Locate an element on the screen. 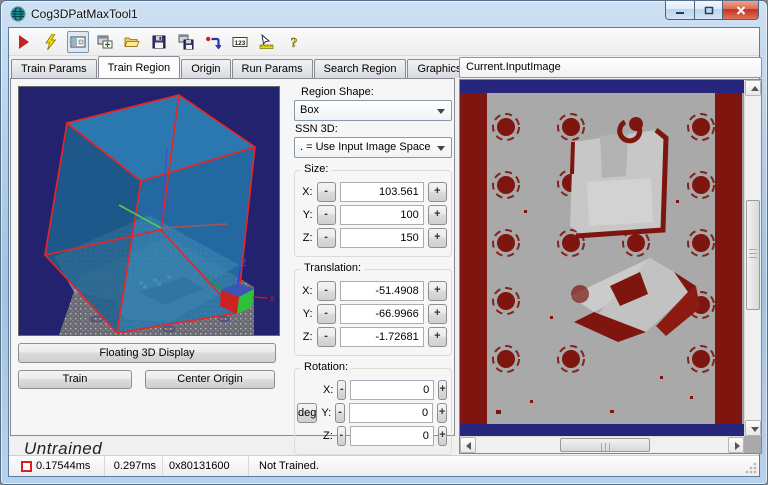 The height and width of the screenshot is (485, 768). open-file-button is located at coordinates (132, 42).